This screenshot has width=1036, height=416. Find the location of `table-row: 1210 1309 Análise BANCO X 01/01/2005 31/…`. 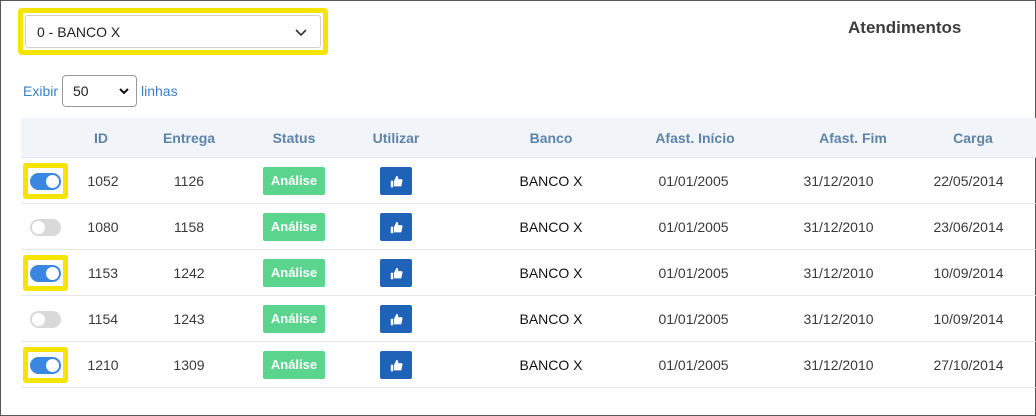

table-row: 1210 1309 Análise BANCO X 01/01/2005 31/… is located at coordinates (528, 365).